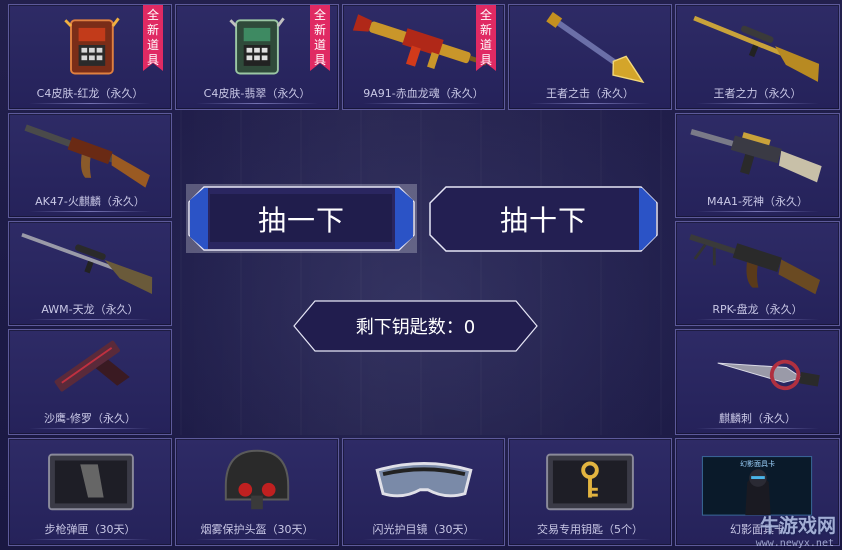 Image resolution: width=842 pixels, height=550 pixels. I want to click on golden-key-icon, so click(590, 480).